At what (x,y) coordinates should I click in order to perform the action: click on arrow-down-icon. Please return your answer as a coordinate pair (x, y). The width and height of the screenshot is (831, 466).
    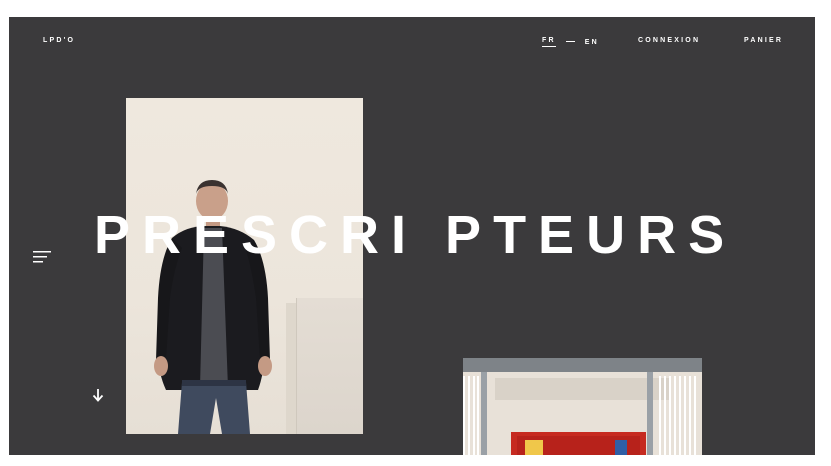
    Looking at the image, I should click on (98, 395).